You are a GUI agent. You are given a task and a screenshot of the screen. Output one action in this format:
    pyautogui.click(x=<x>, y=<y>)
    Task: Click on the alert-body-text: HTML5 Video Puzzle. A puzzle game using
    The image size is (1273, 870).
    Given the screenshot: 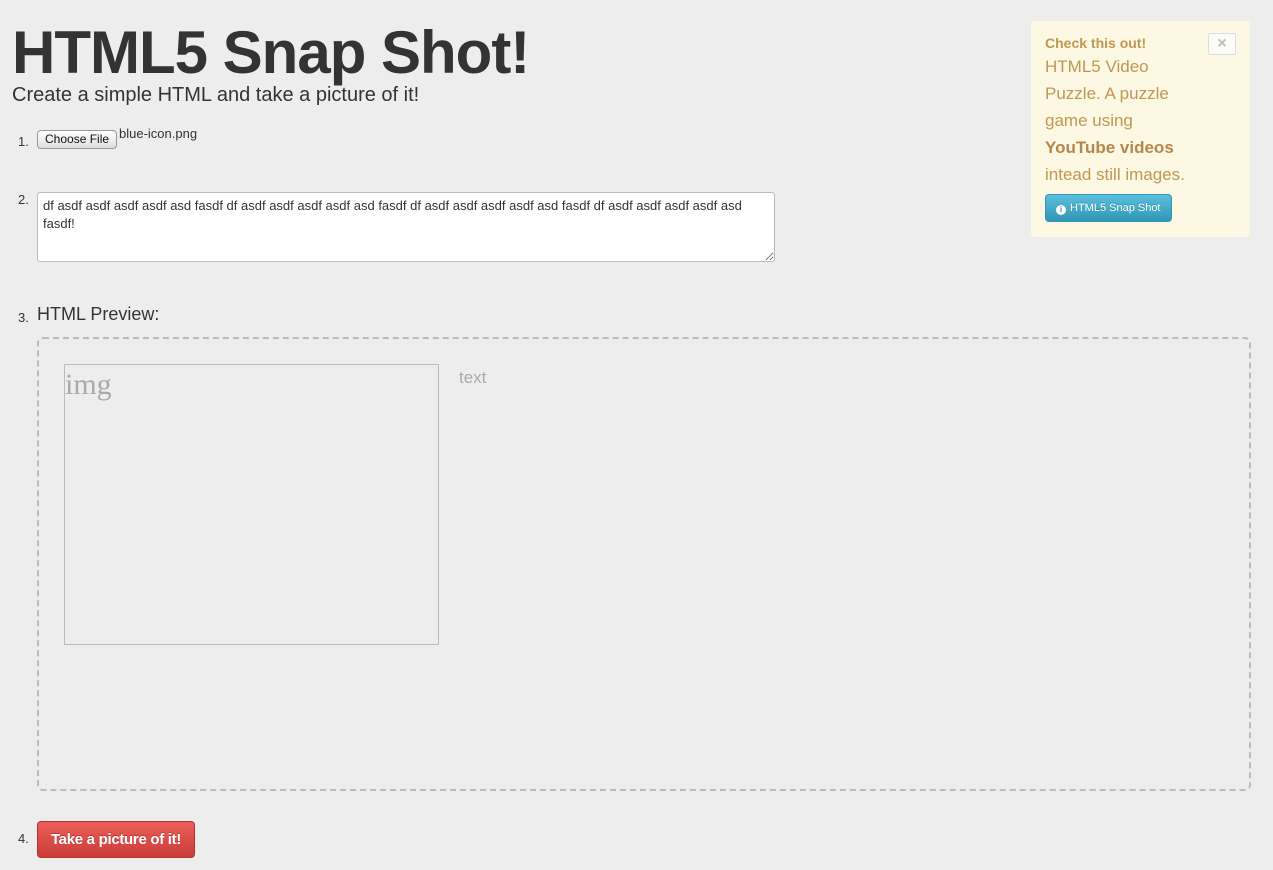 What is the action you would take?
    pyautogui.click(x=1107, y=93)
    